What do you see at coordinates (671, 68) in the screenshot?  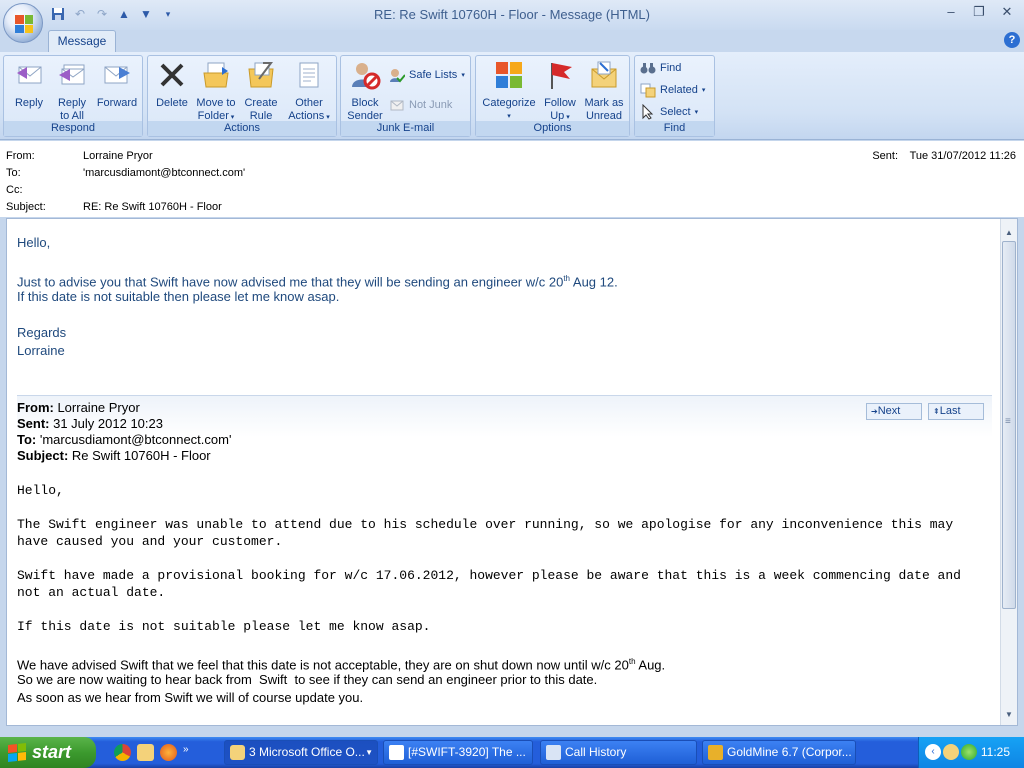 I see `find-label: Find` at bounding box center [671, 68].